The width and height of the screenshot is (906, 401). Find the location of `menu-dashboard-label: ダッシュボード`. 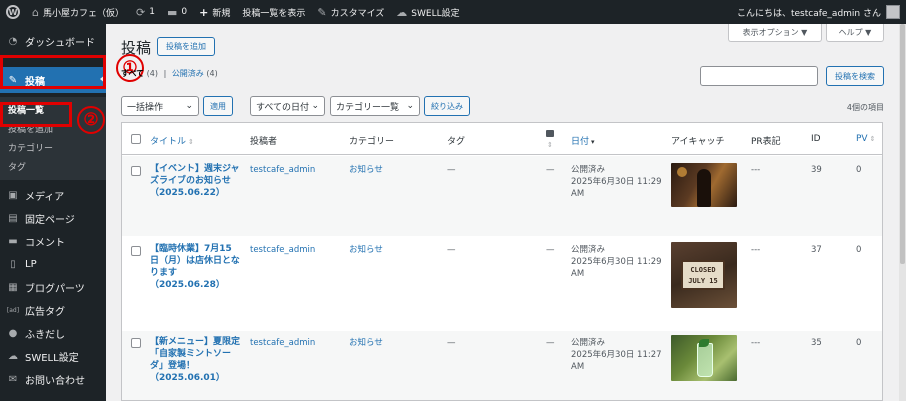

menu-dashboard-label: ダッシュボード is located at coordinates (60, 43).